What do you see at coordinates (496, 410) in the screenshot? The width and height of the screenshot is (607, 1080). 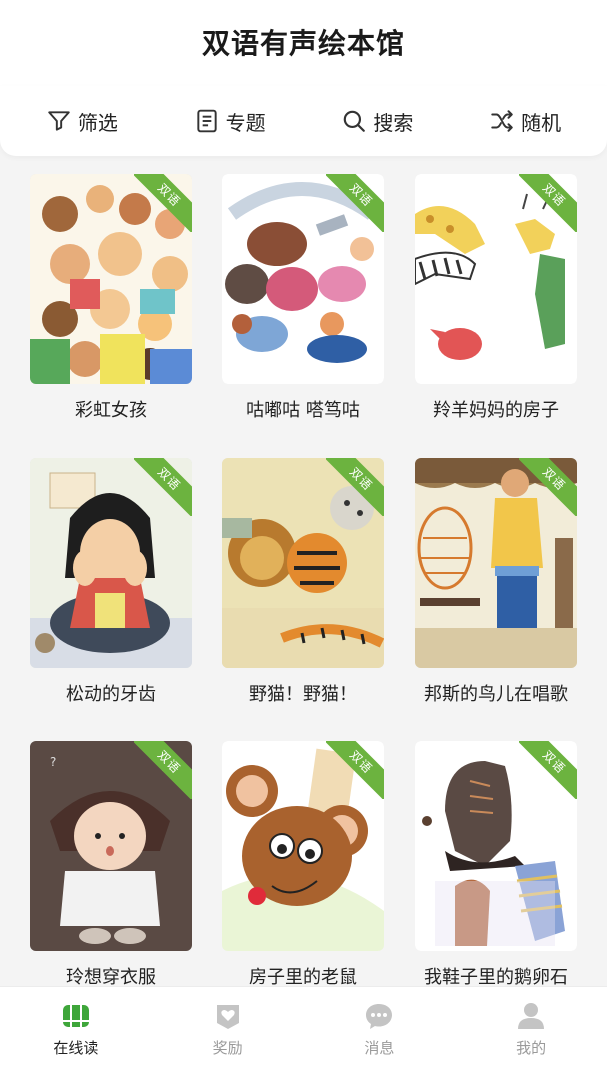 I see `book-title: 羚羊妈妈的房子` at bounding box center [496, 410].